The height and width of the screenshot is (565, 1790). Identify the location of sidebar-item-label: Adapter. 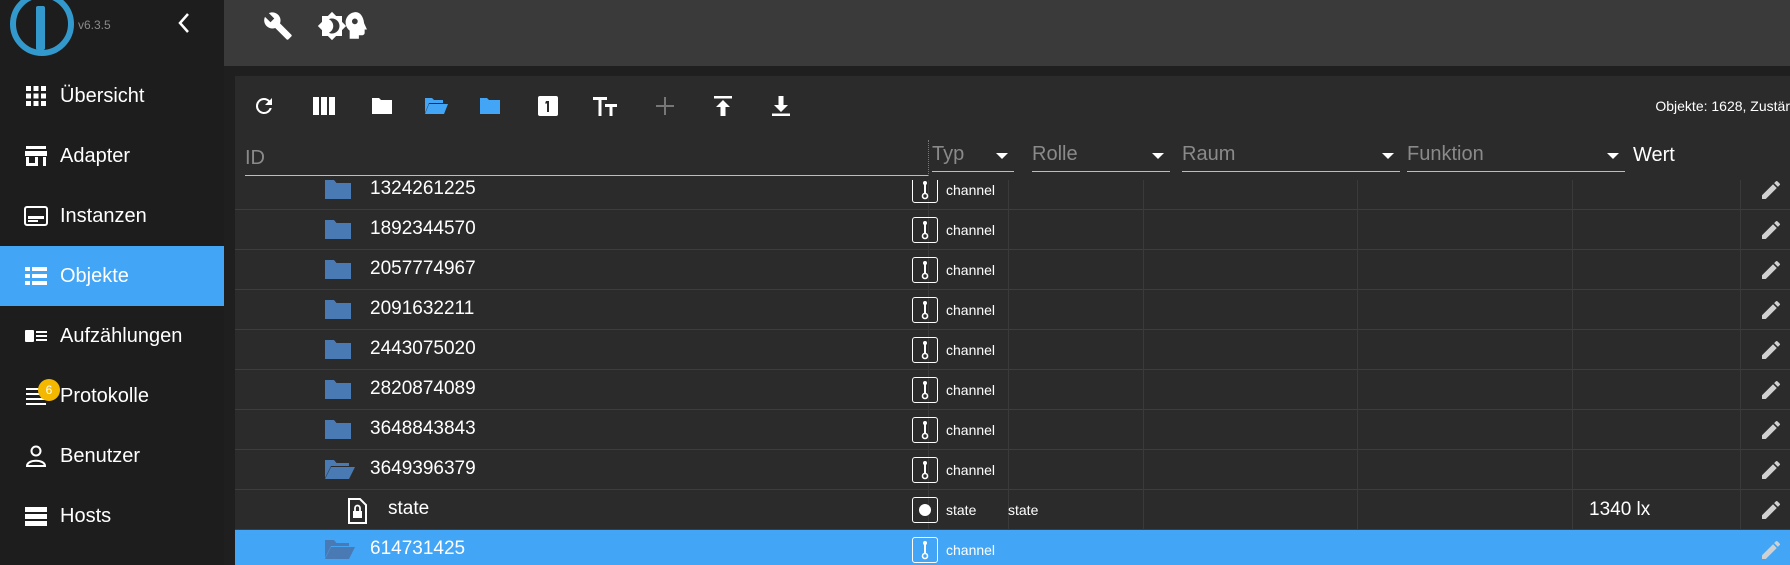
(95, 155).